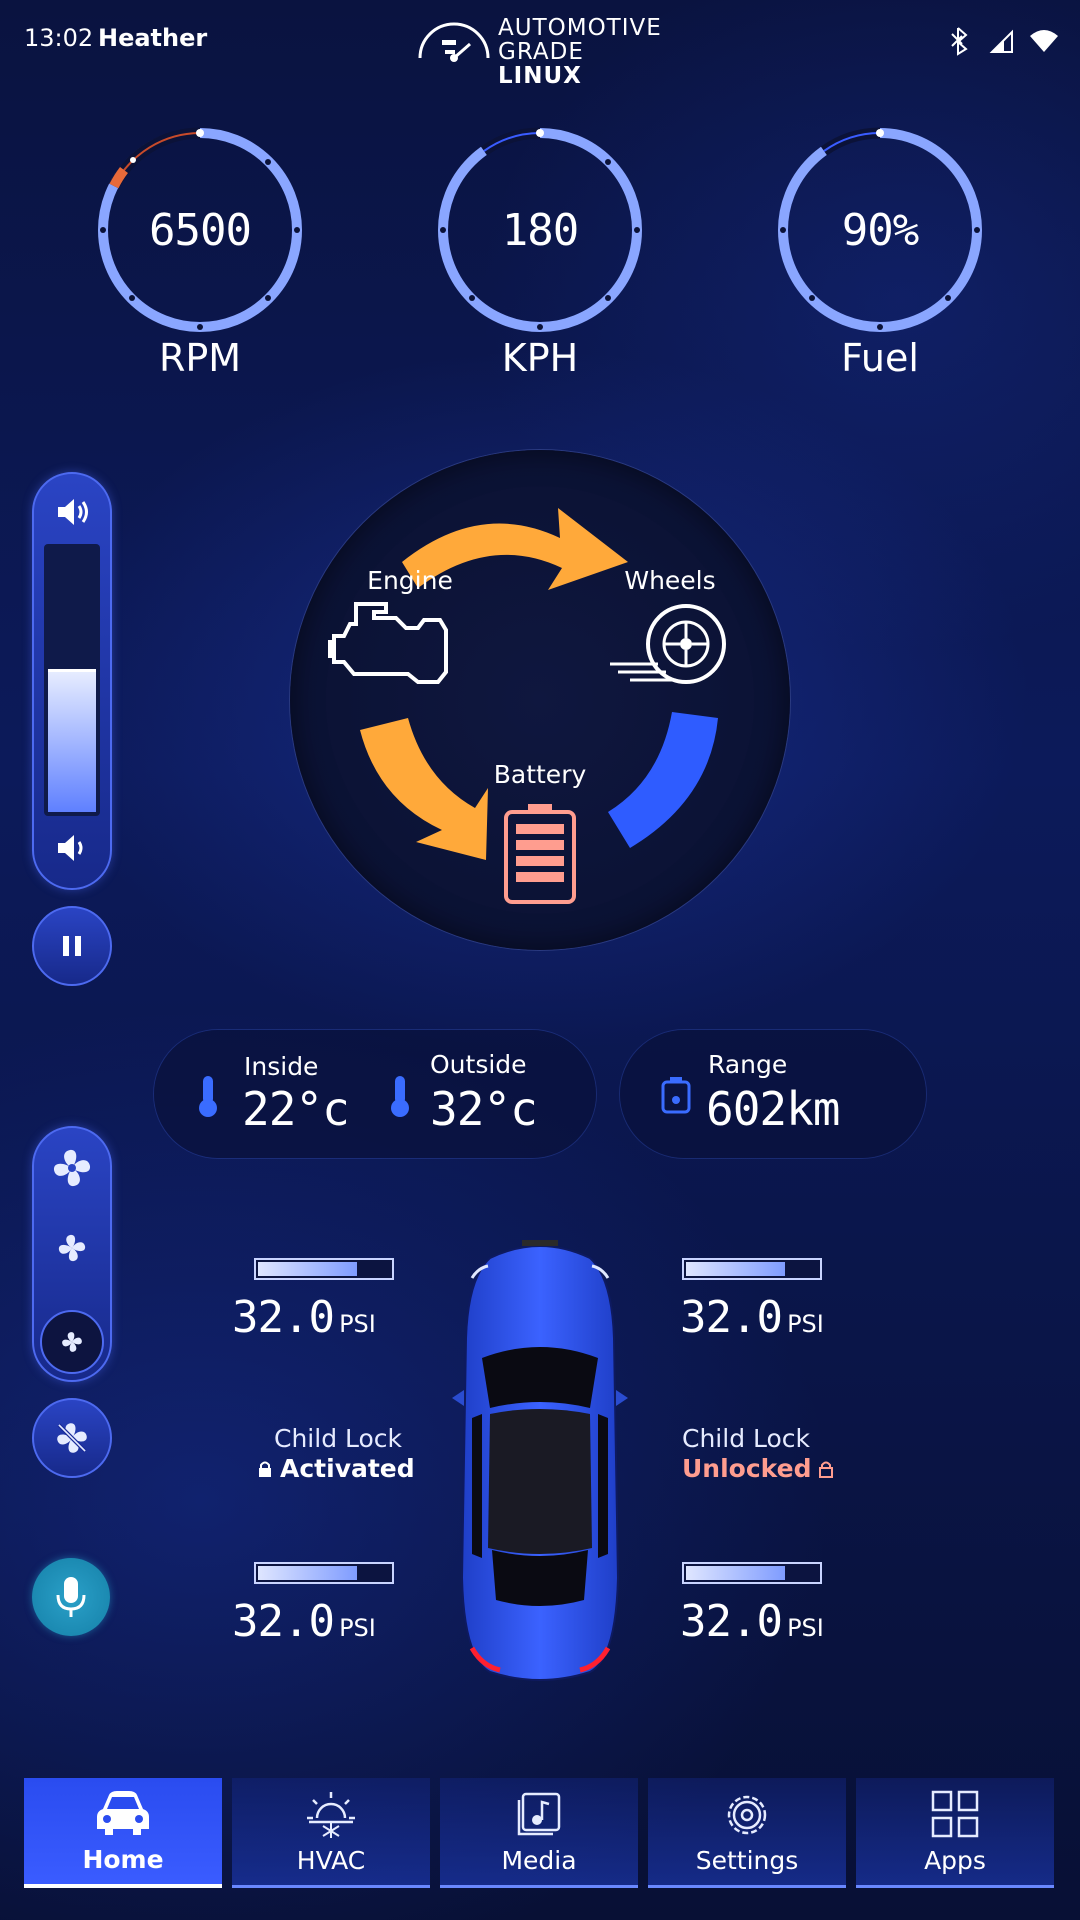 The width and height of the screenshot is (1080, 1920). I want to click on child-lock-left: Activated, so click(336, 1468).